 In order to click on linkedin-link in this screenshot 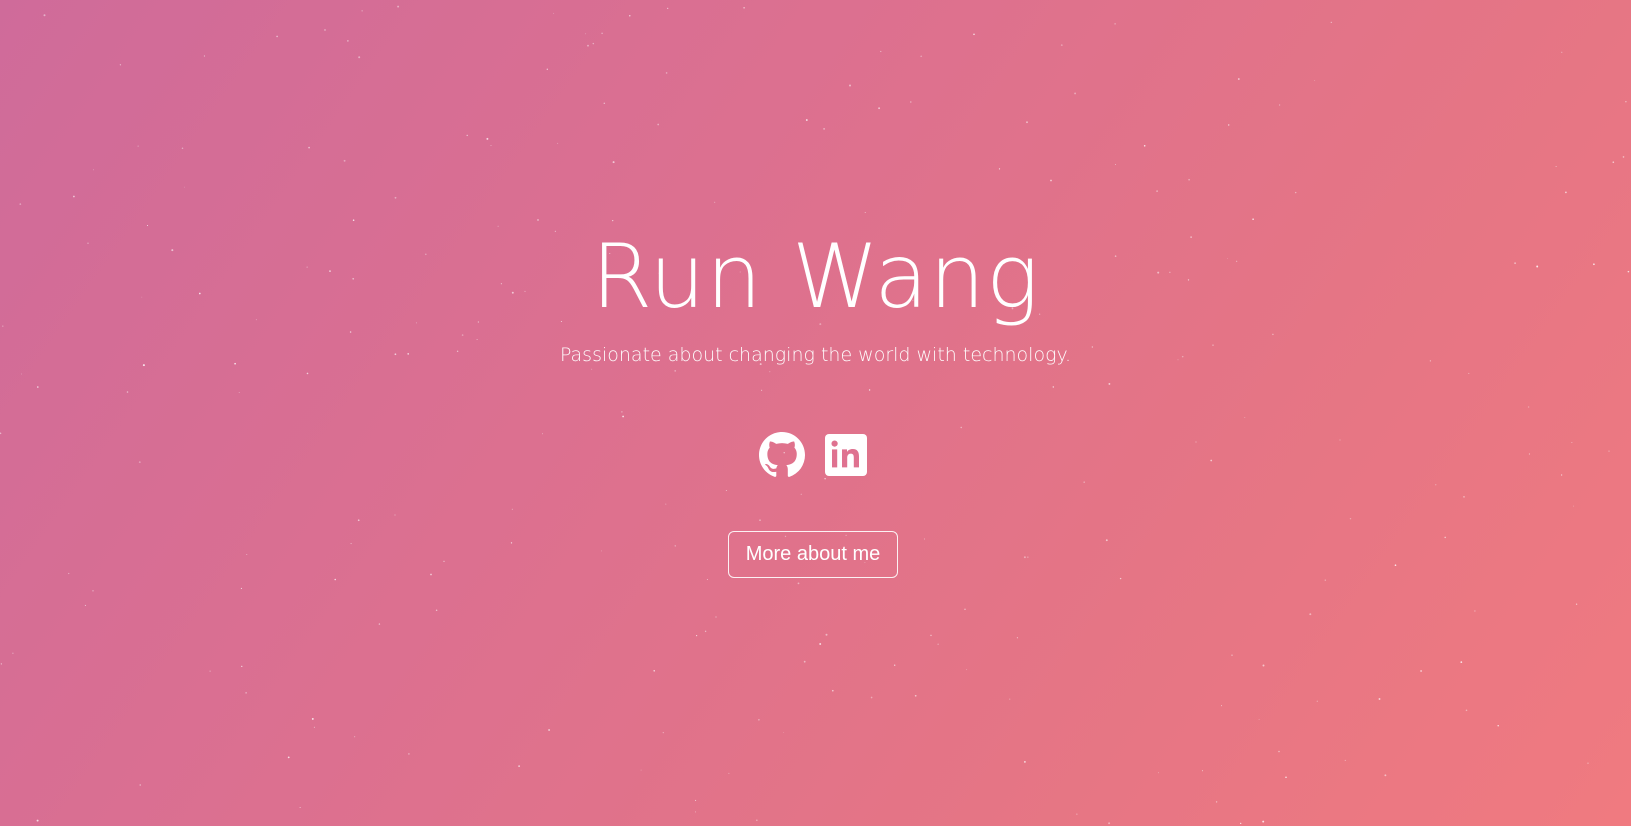, I will do `click(846, 455)`.